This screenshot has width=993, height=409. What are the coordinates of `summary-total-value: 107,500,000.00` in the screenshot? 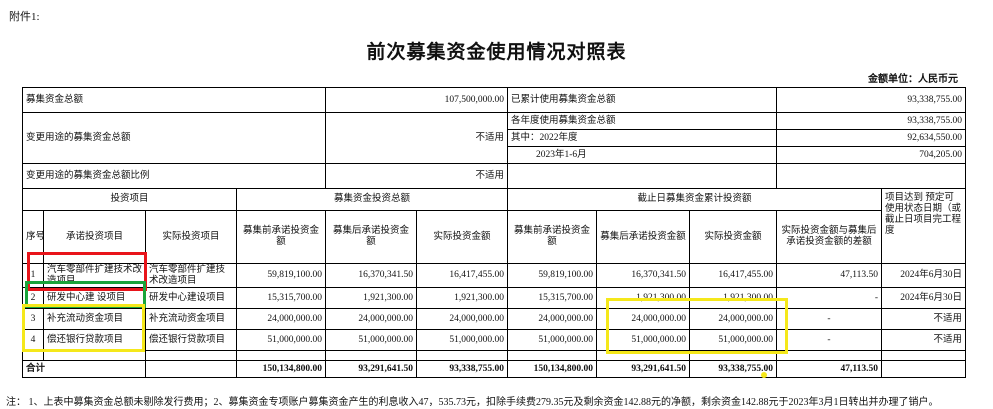 It's located at (417, 100).